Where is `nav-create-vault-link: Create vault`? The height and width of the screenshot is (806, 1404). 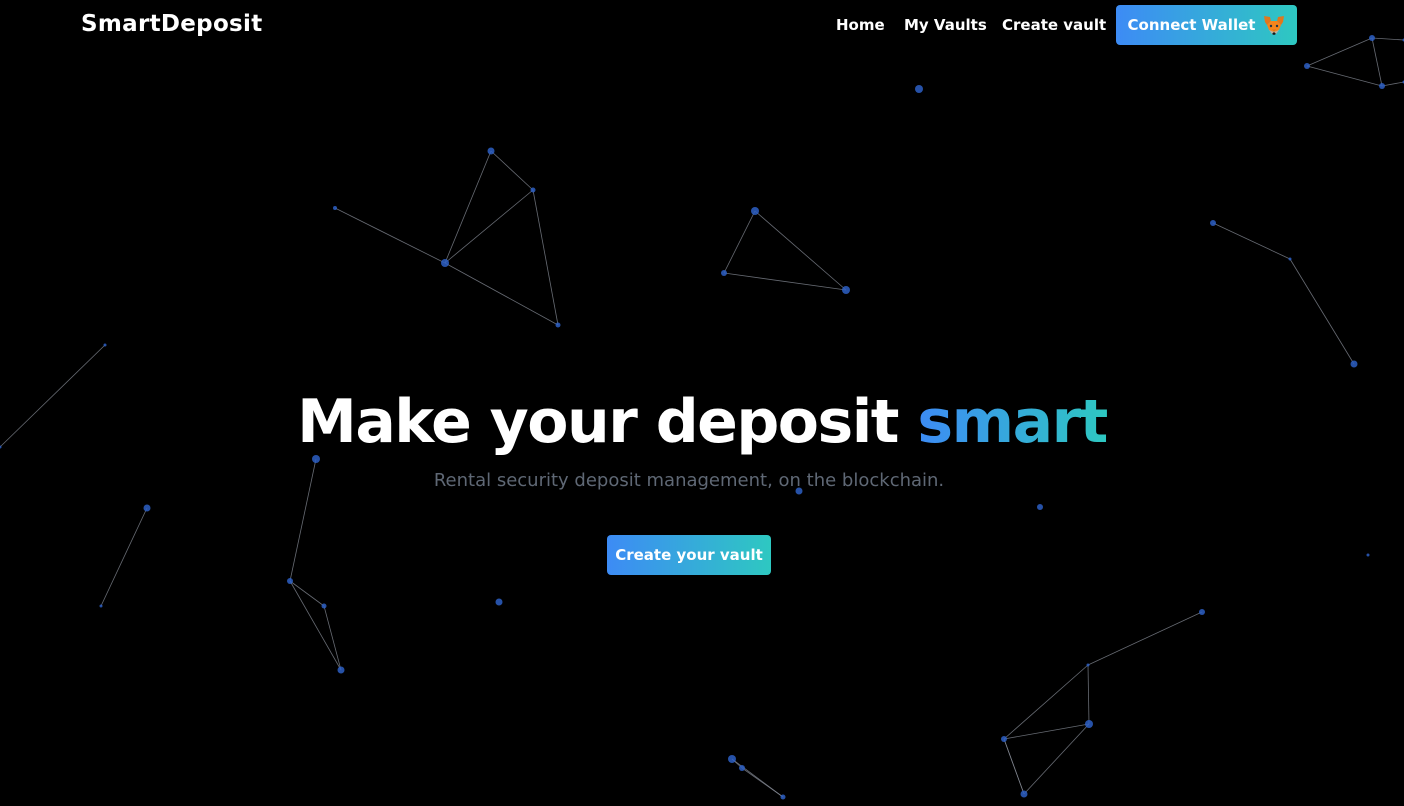 nav-create-vault-link: Create vault is located at coordinates (1054, 25).